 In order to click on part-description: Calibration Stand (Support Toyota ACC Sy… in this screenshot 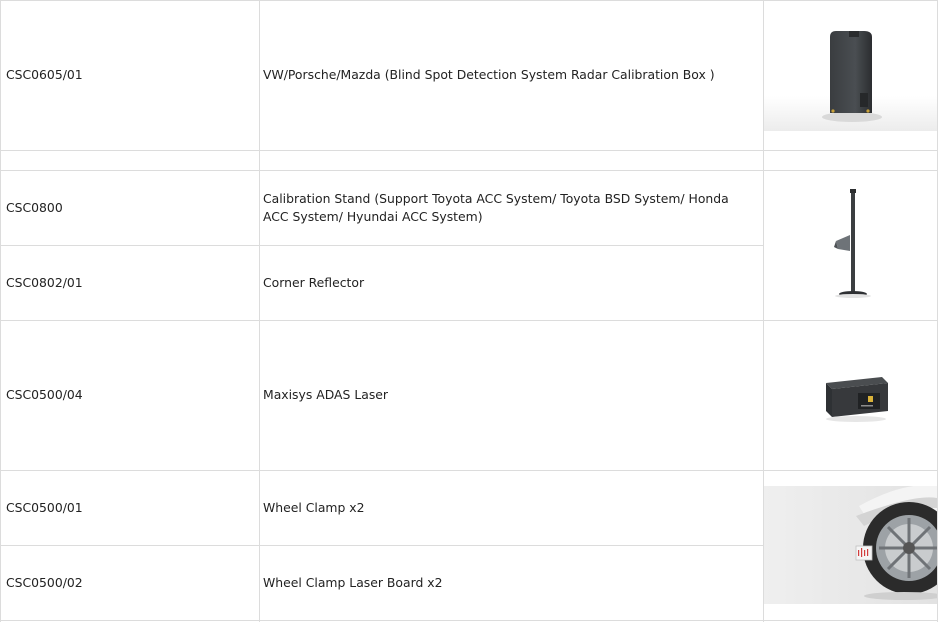, I will do `click(496, 207)`.